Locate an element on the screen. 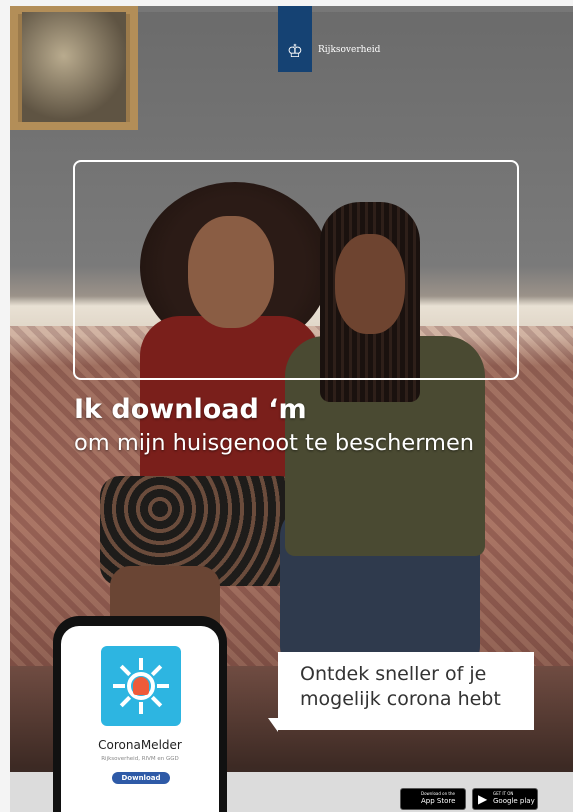  bubble-line-1: Ontdek sneller of je is located at coordinates (393, 674).